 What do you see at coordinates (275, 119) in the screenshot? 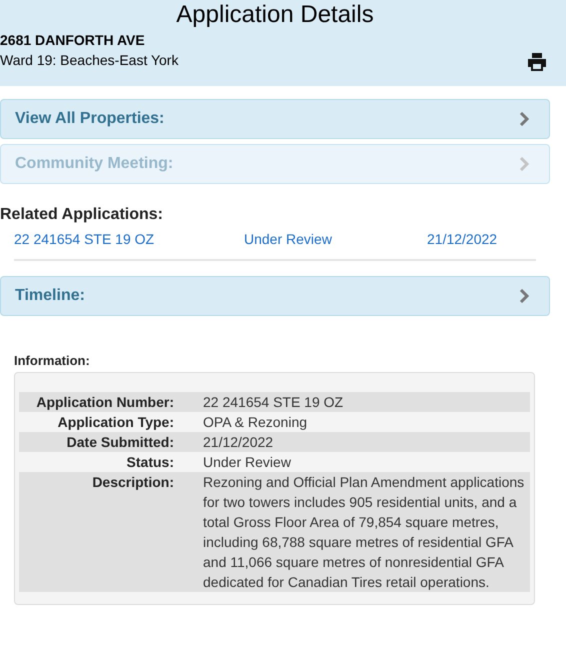
I see `accordion-header: View All Properties:` at bounding box center [275, 119].